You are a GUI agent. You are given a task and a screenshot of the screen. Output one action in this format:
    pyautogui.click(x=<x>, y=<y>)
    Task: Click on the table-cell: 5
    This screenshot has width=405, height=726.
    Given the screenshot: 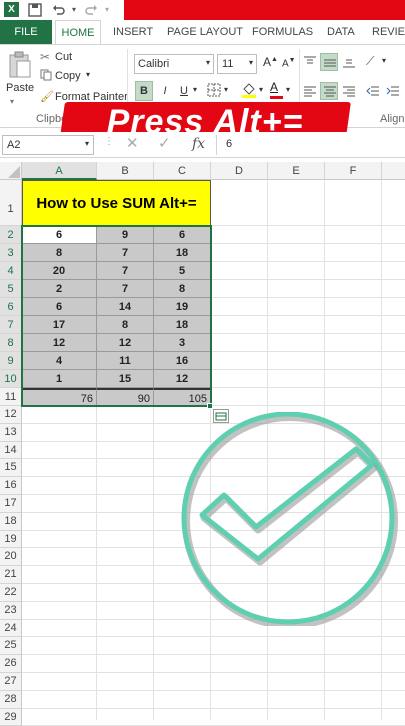 What is the action you would take?
    pyautogui.click(x=182, y=271)
    